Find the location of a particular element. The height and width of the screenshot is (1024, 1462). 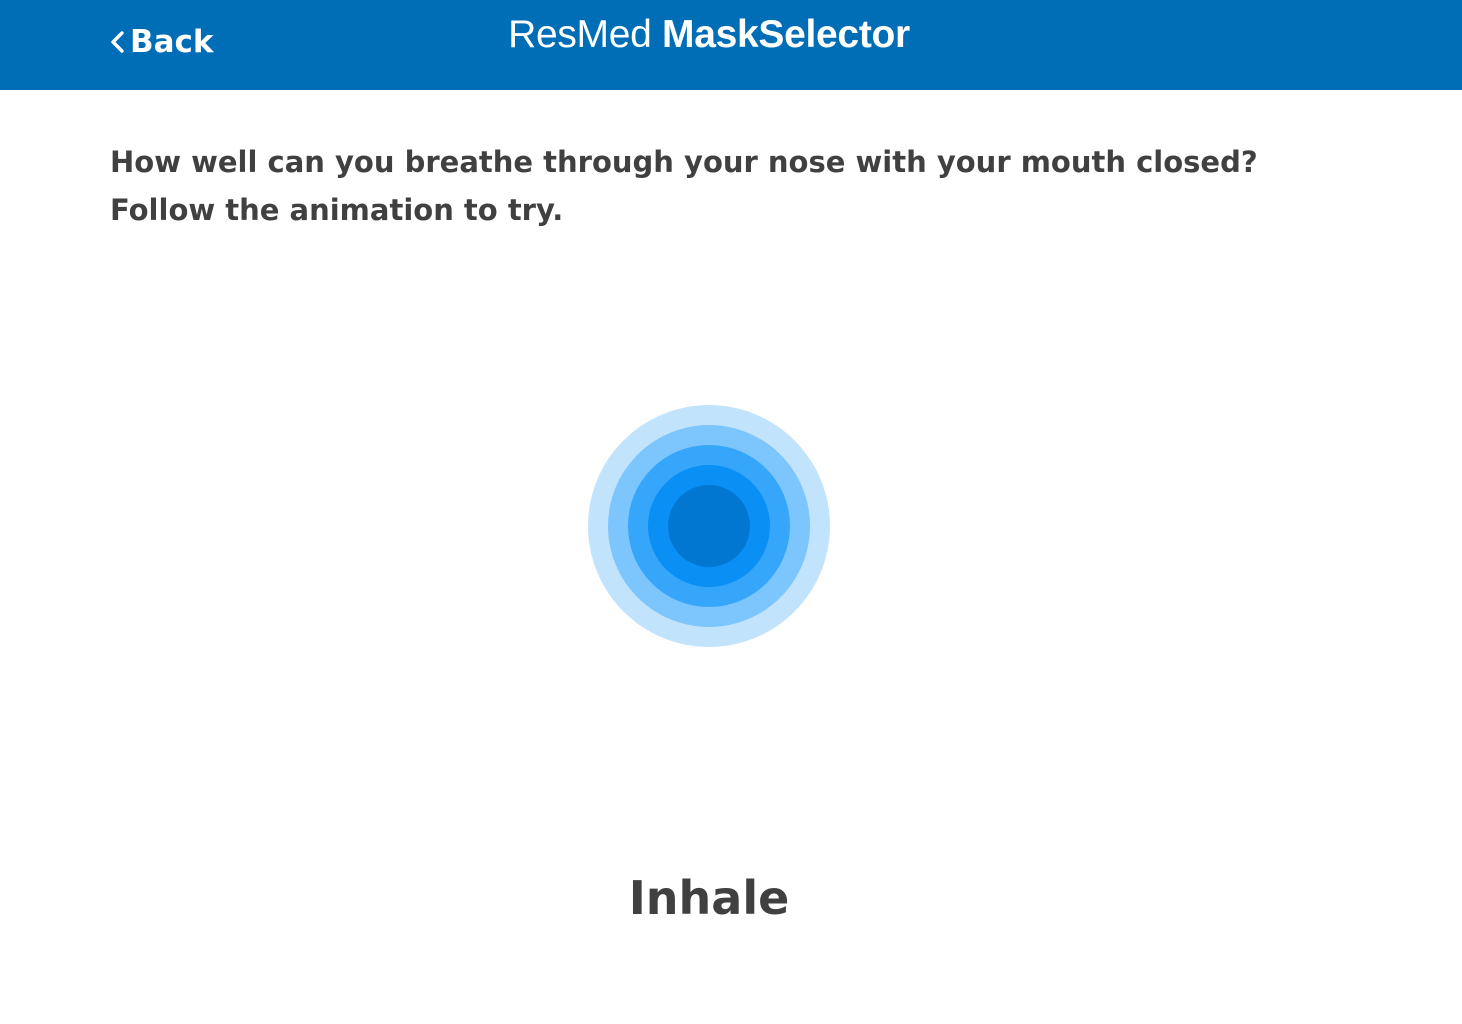

breathing-animation is located at coordinates (709, 526).